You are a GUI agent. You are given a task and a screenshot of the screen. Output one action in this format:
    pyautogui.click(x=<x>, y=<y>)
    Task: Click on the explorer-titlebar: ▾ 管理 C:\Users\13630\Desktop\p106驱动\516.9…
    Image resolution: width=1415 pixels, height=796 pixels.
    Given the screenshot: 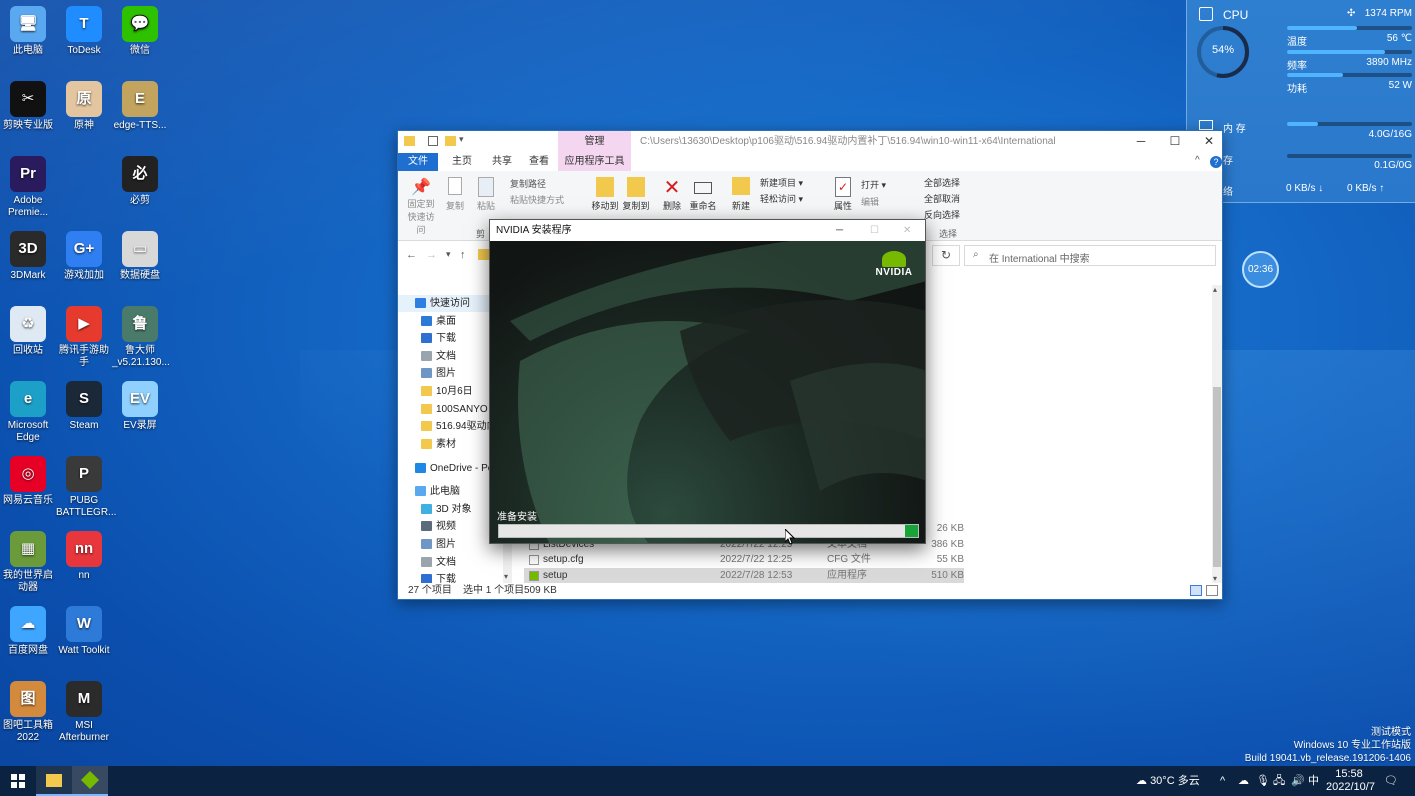 What is the action you would take?
    pyautogui.click(x=810, y=151)
    